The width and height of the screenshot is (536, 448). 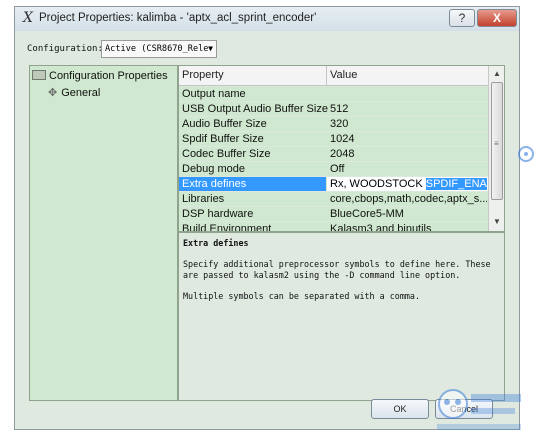 I want to click on extra-defines-input: Rx, WOODSTOCK SPDIF_ENABLE, so click(x=408, y=184).